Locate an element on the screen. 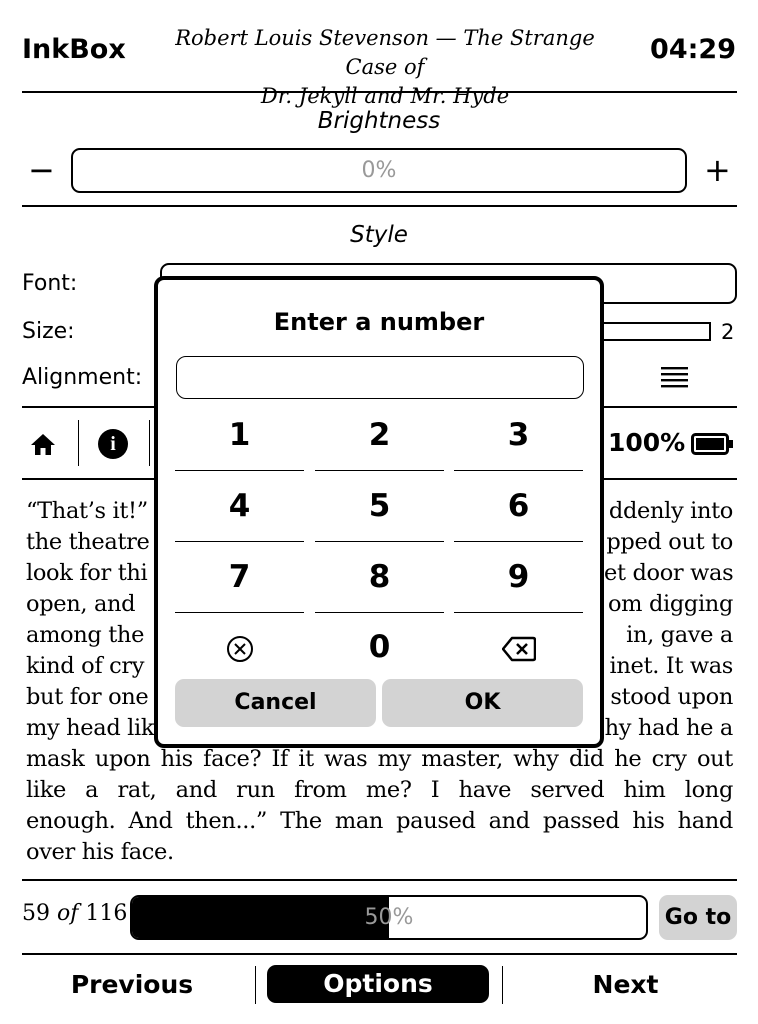 The width and height of the screenshot is (758, 1024). book-title-line2: Dr. Jekyll and Mr. Hyde is located at coordinates (385, 96).